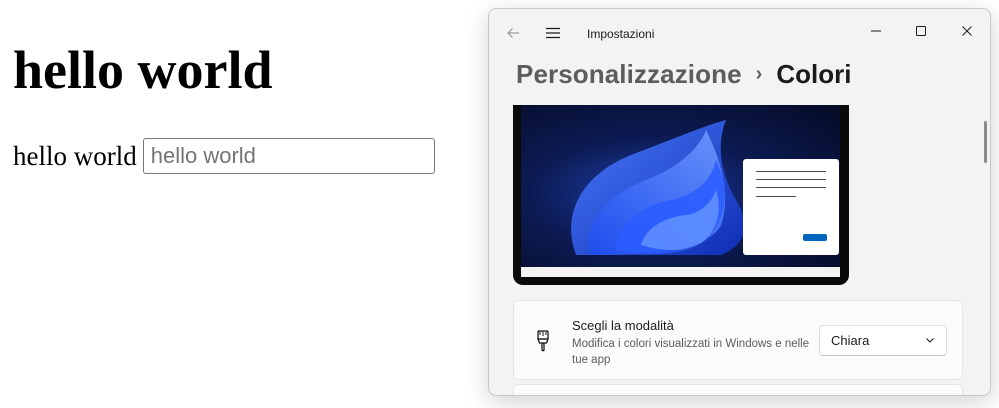 The height and width of the screenshot is (408, 999). What do you see at coordinates (680, 272) in the screenshot?
I see `preview-taskbar` at bounding box center [680, 272].